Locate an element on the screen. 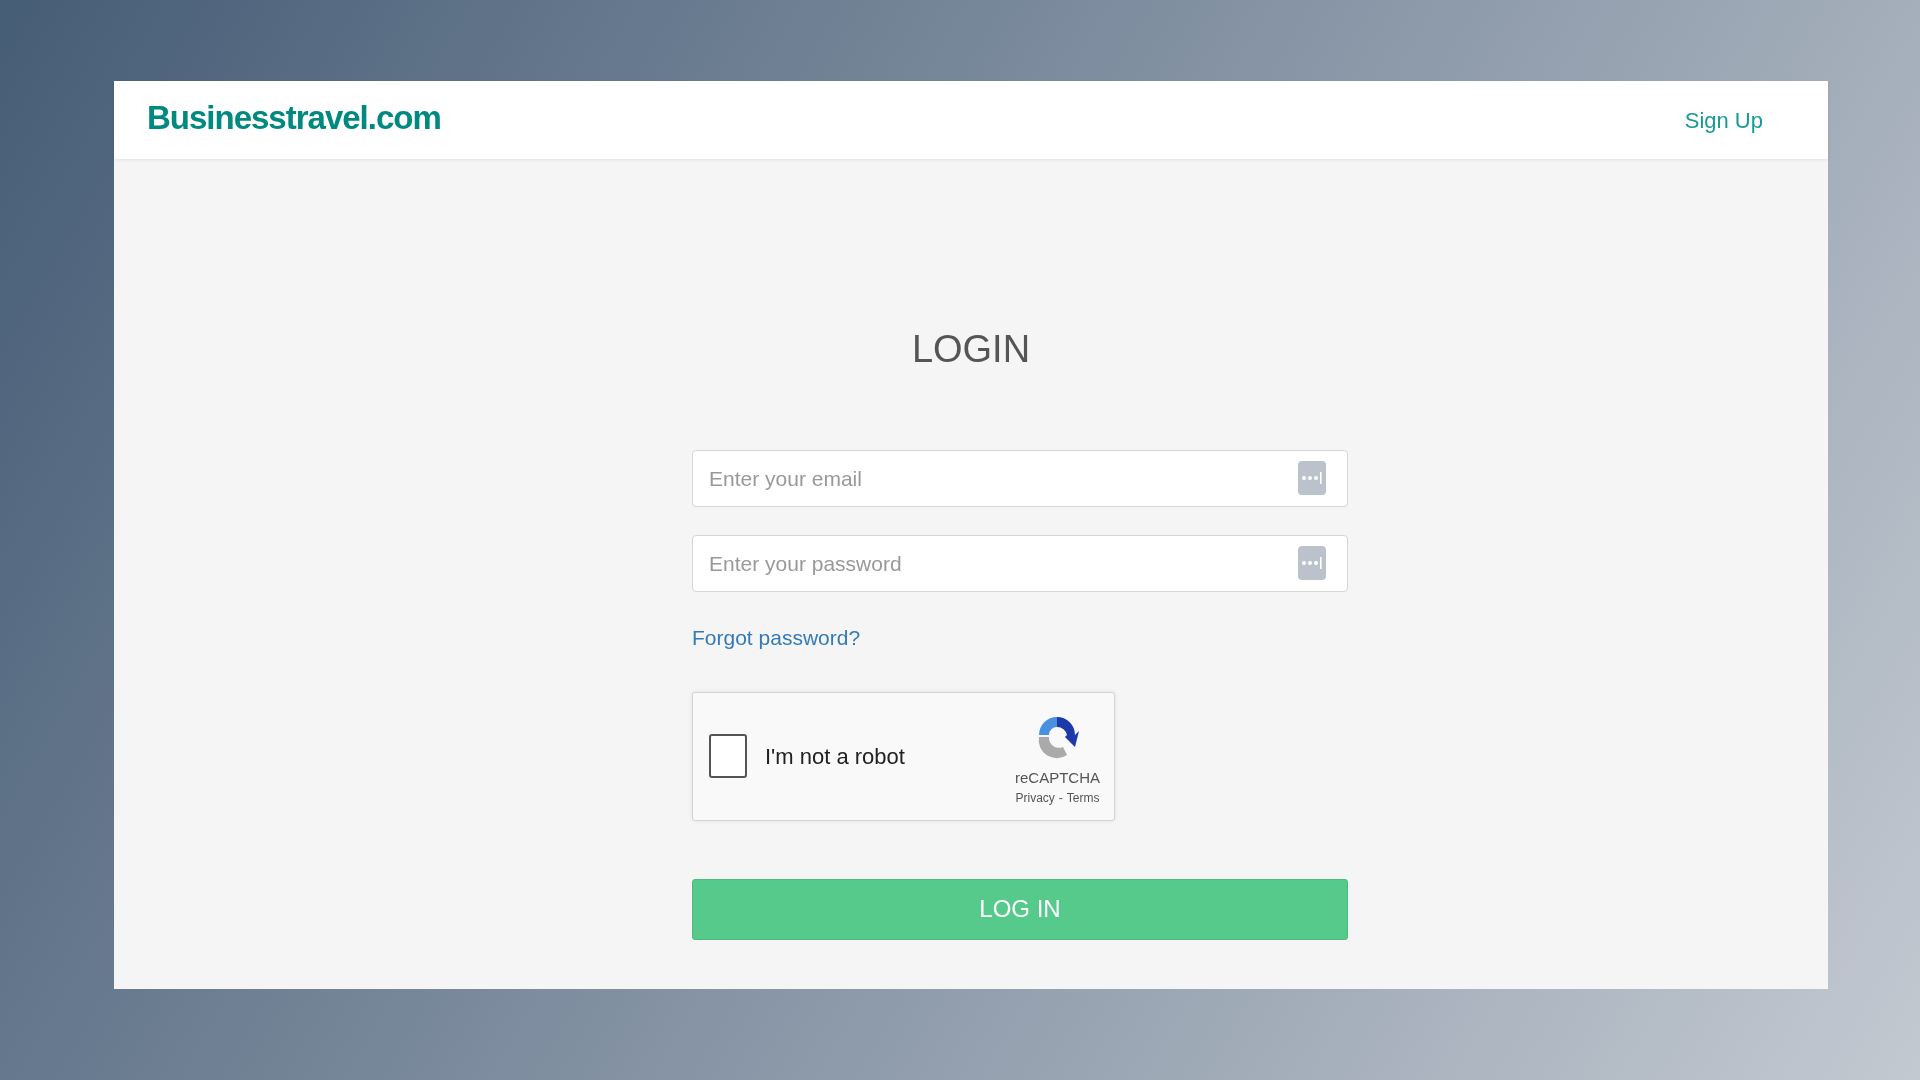  privacy-link: Privacy is located at coordinates (1035, 798).